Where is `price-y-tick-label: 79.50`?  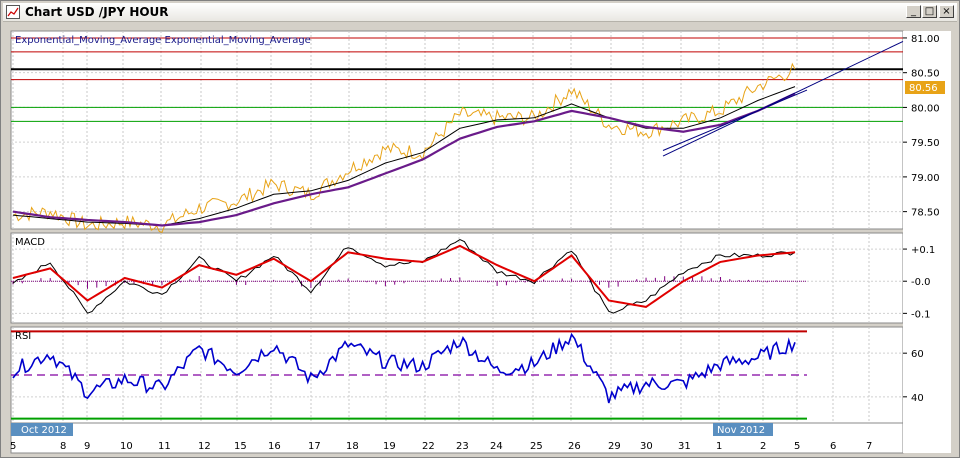 price-y-tick-label: 79.50 is located at coordinates (925, 143).